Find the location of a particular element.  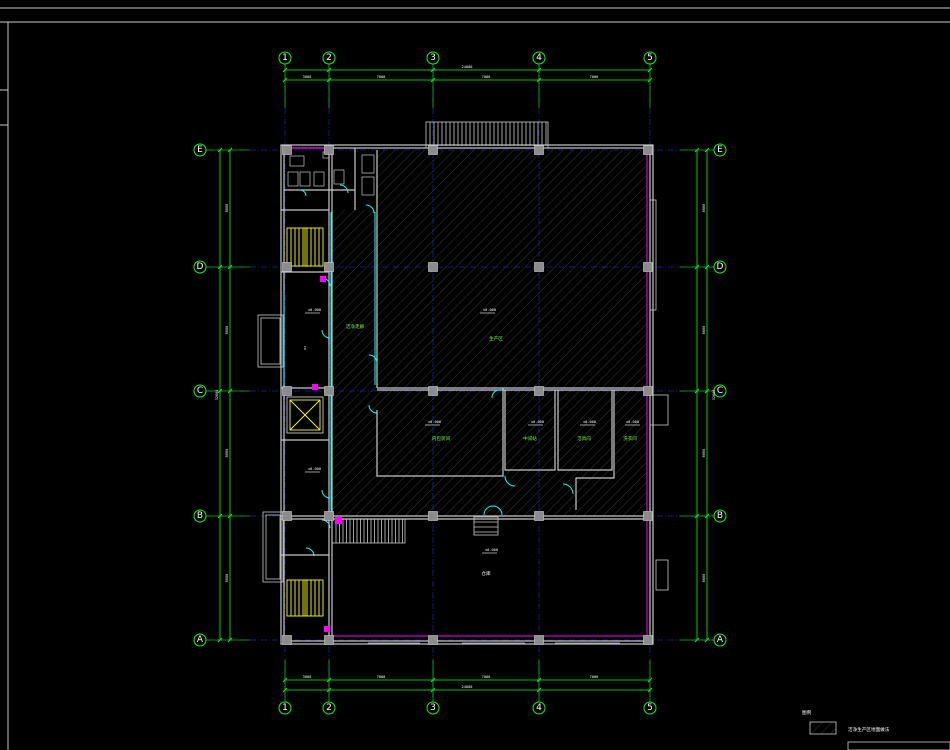

svg-text: C is located at coordinates (200, 391).